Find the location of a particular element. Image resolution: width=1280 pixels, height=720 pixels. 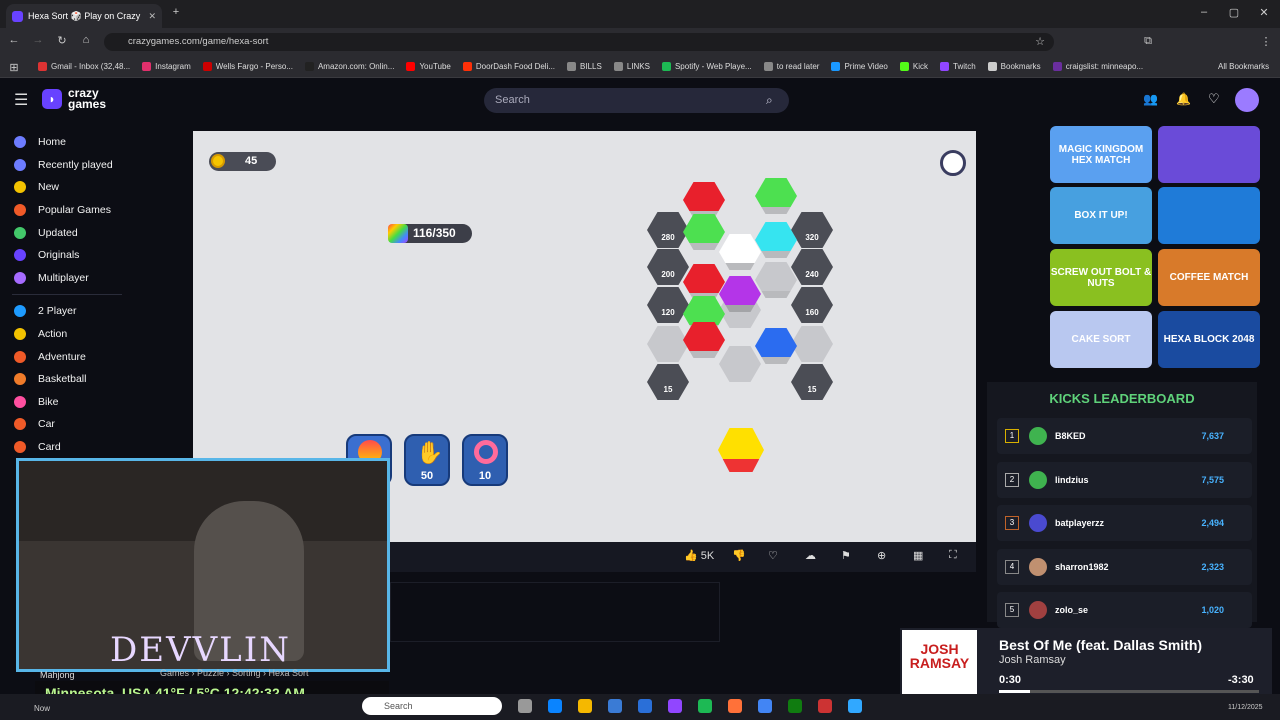

favorite-button: ♡ is located at coordinates (773, 555).